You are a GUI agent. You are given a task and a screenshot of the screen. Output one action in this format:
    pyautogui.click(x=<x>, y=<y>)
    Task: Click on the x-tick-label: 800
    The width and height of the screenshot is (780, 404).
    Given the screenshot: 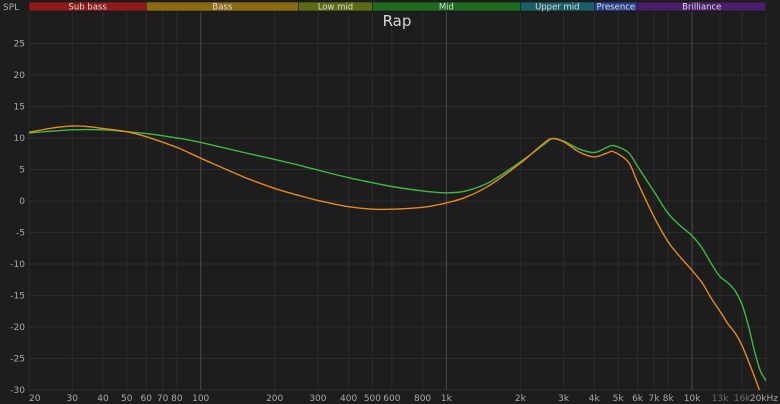 What is the action you would take?
    pyautogui.click(x=422, y=399)
    